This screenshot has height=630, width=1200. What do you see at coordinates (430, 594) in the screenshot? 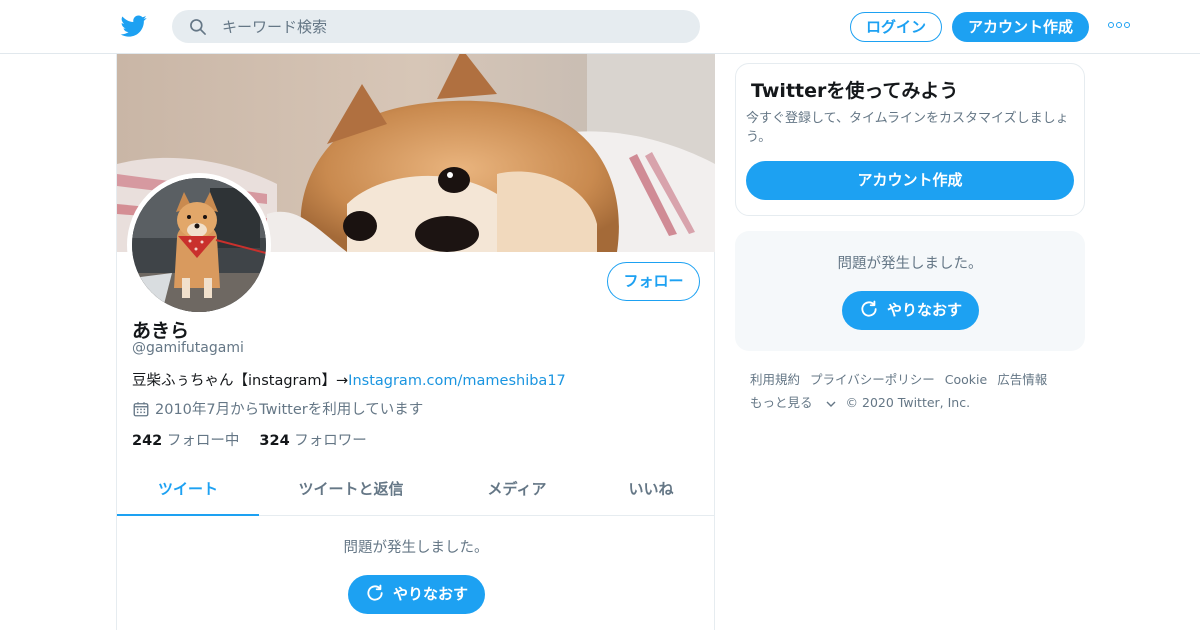
I see `timeline-retry-label: やりなおす` at bounding box center [430, 594].